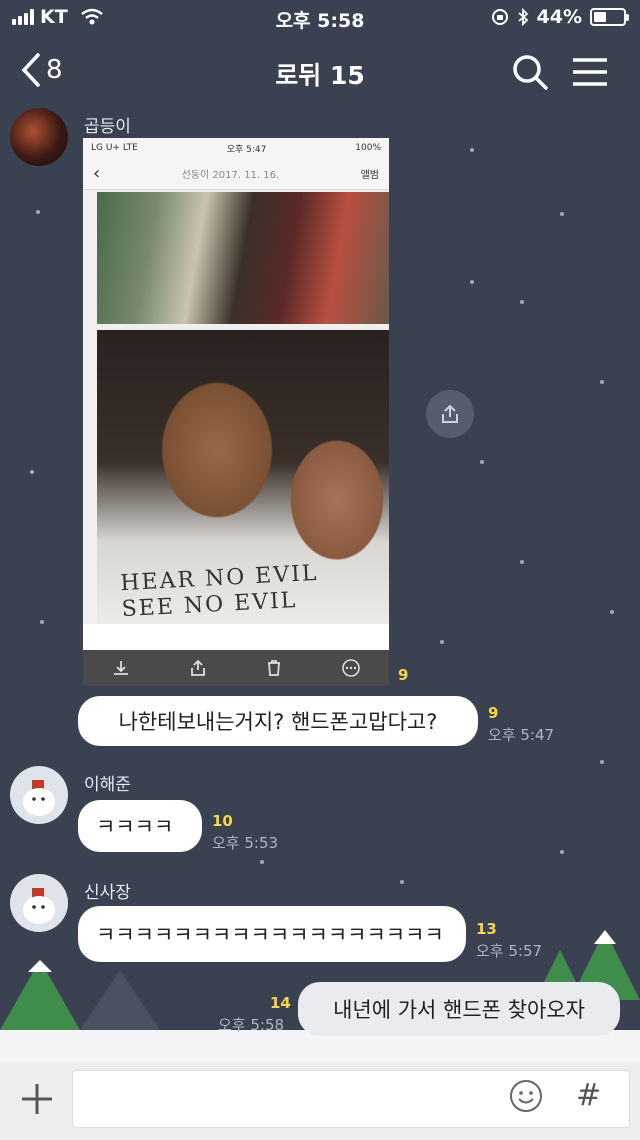 The height and width of the screenshot is (1140, 640). Describe the element at coordinates (351, 1099) in the screenshot. I see `message-input` at that location.